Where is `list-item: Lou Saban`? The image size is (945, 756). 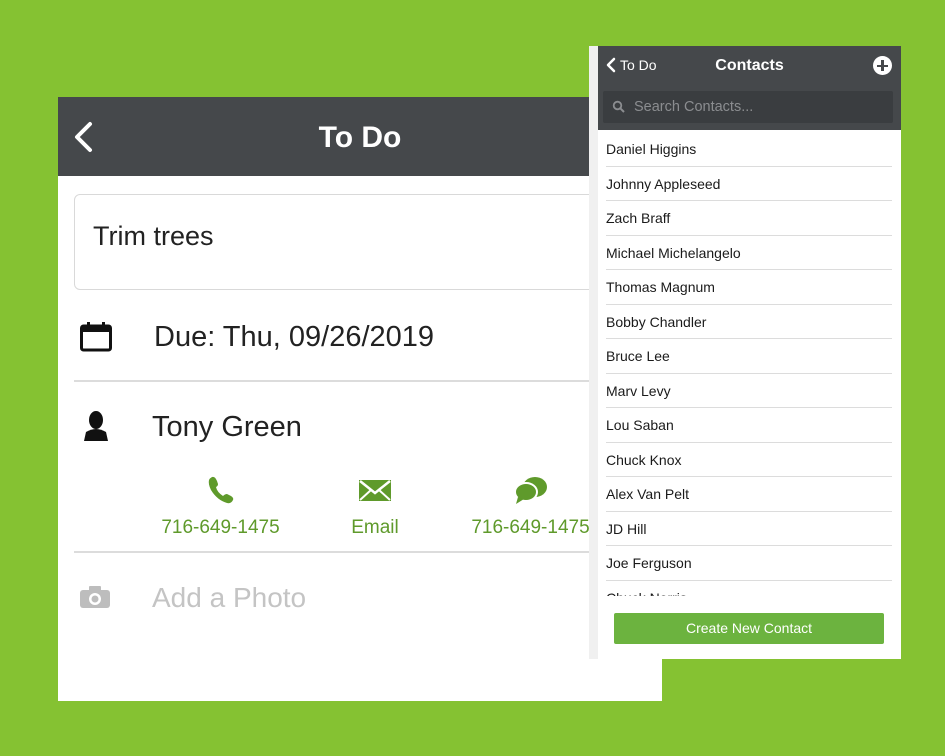
list-item: Lou Saban is located at coordinates (749, 425).